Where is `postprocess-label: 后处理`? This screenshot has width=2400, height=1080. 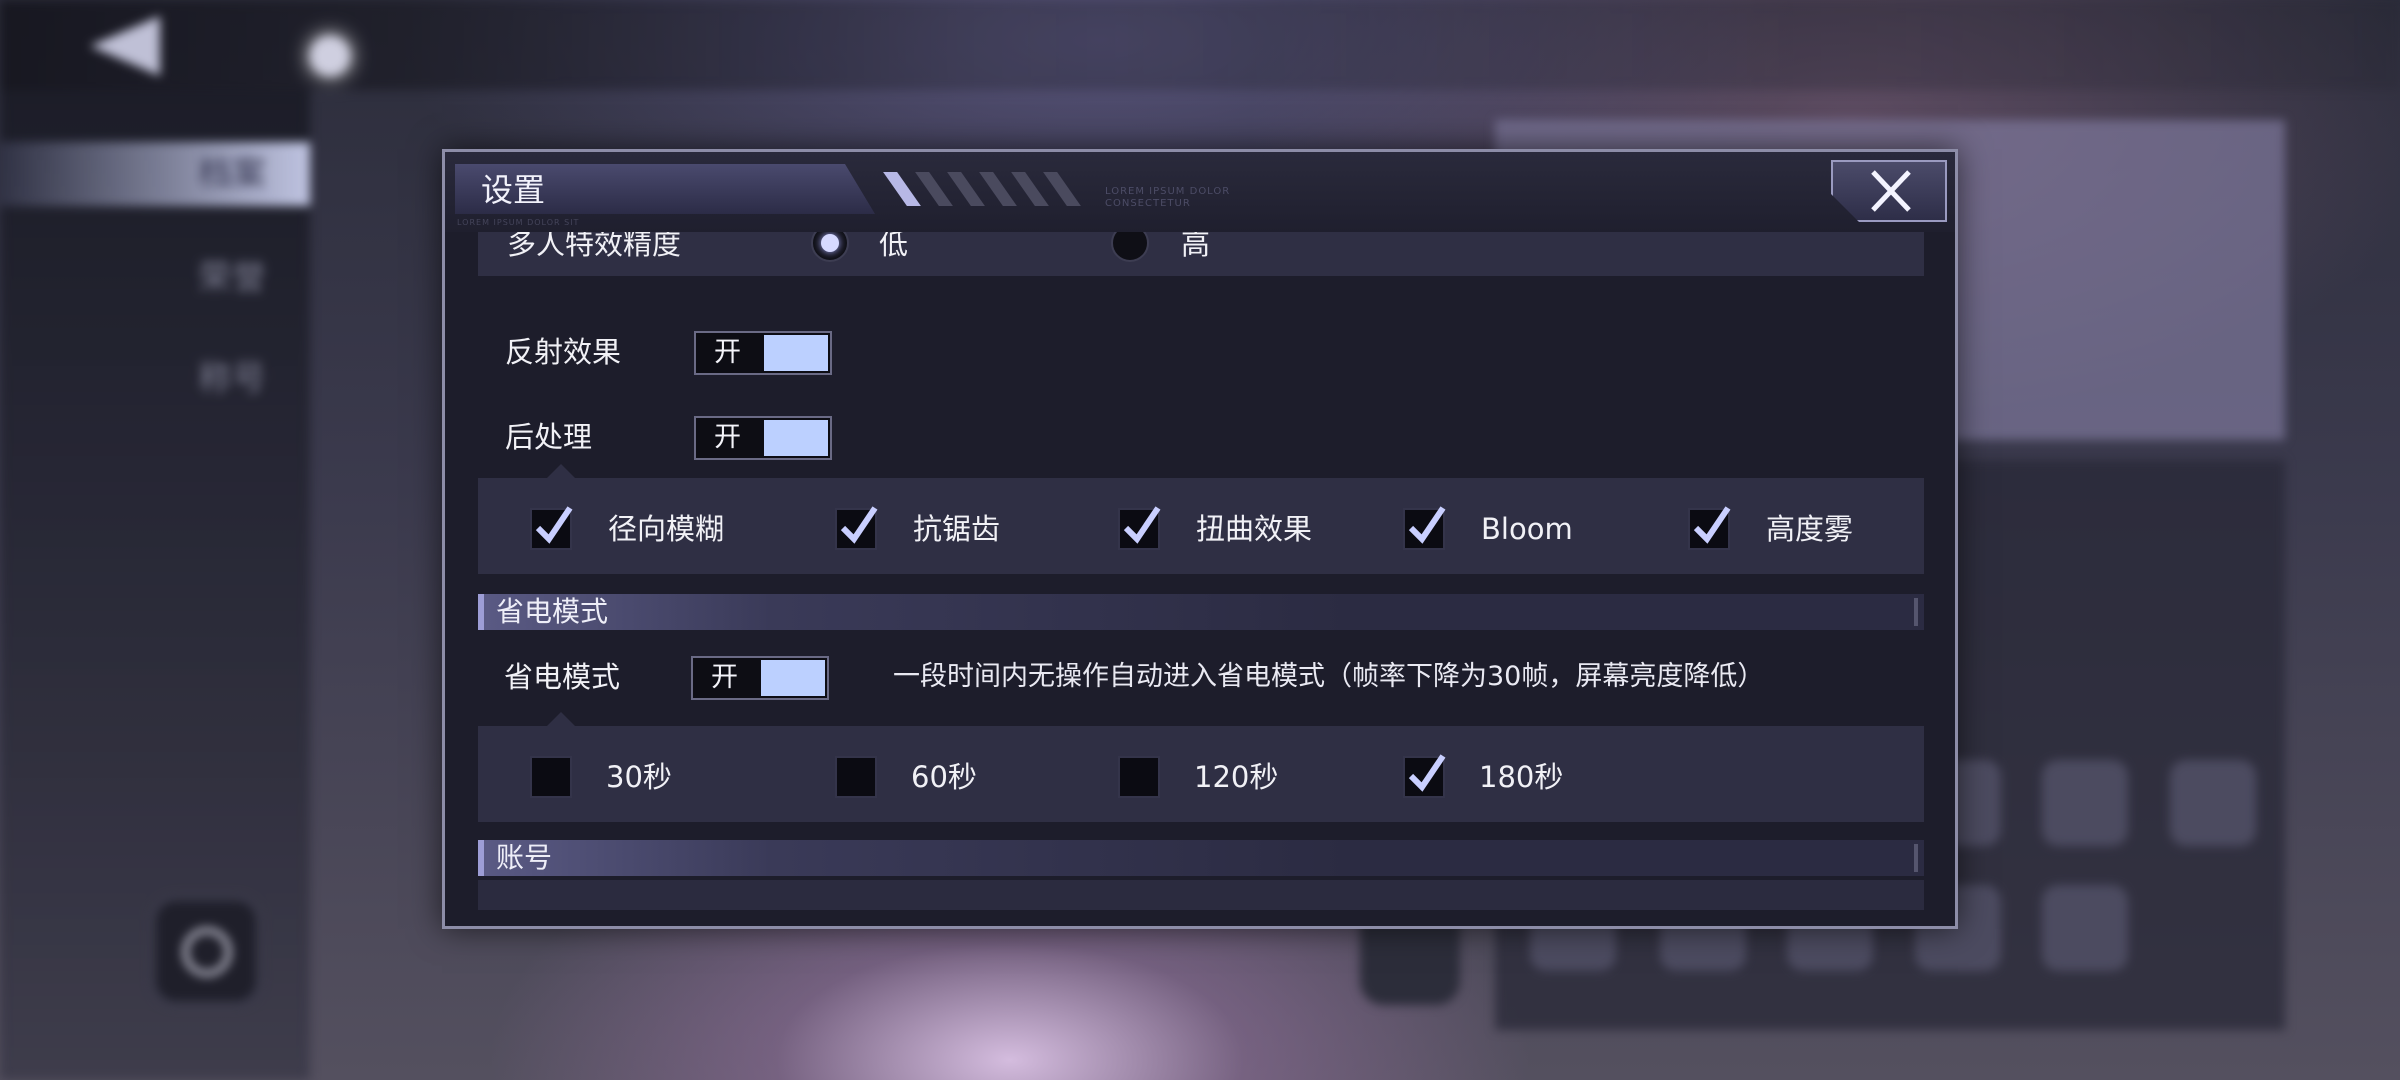 postprocess-label: 后处理 is located at coordinates (549, 437).